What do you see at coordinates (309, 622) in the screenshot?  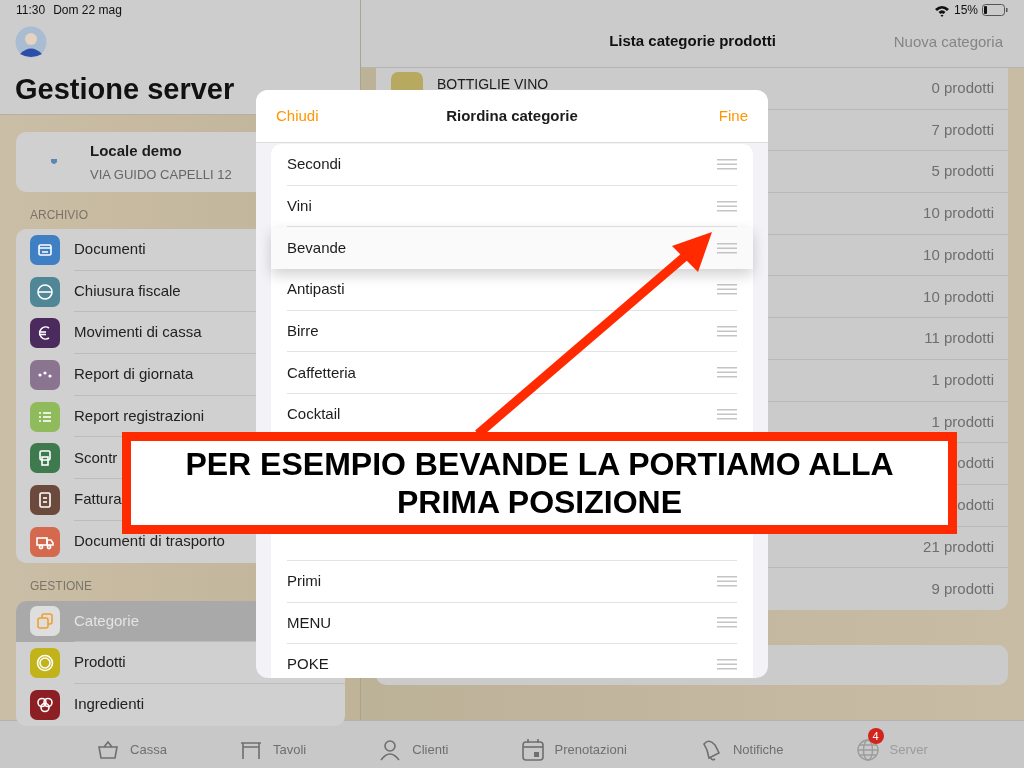 I see `row-label: MENU` at bounding box center [309, 622].